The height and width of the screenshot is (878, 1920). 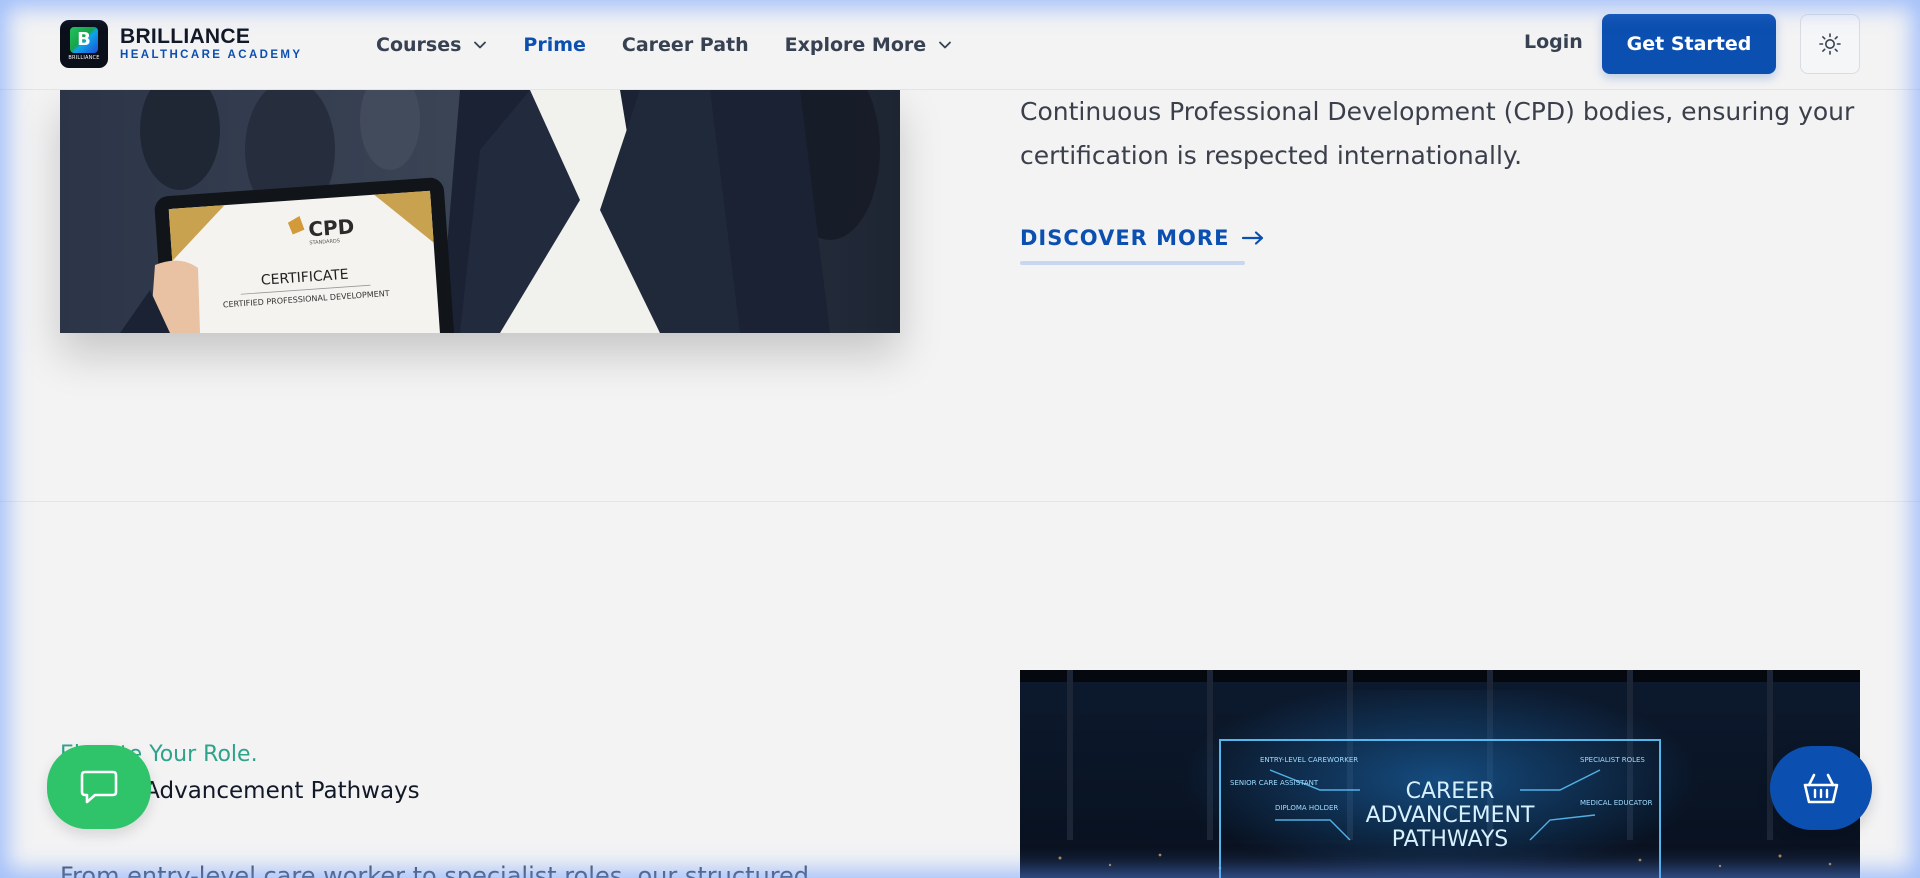 I want to click on section-divider, so click(x=960, y=501).